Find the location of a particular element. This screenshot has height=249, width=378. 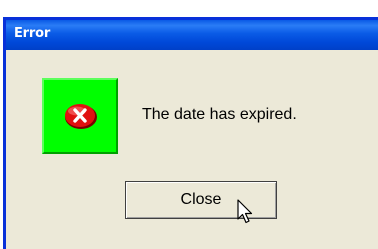

status-icon-box is located at coordinates (80, 116).